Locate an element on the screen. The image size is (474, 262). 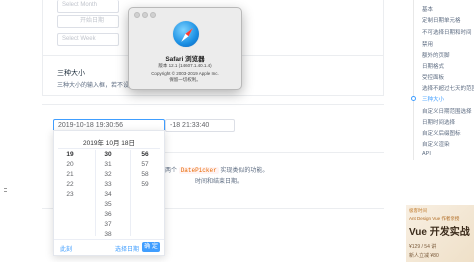
hour-cell: 20 is located at coordinates (70, 165).